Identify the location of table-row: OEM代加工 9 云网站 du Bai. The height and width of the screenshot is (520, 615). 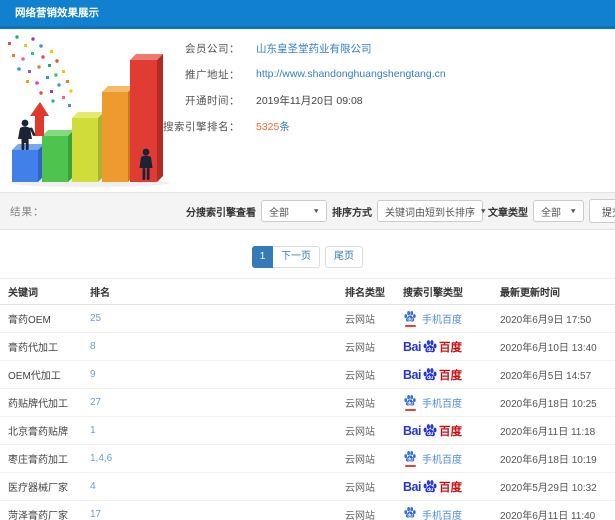
(307, 375).